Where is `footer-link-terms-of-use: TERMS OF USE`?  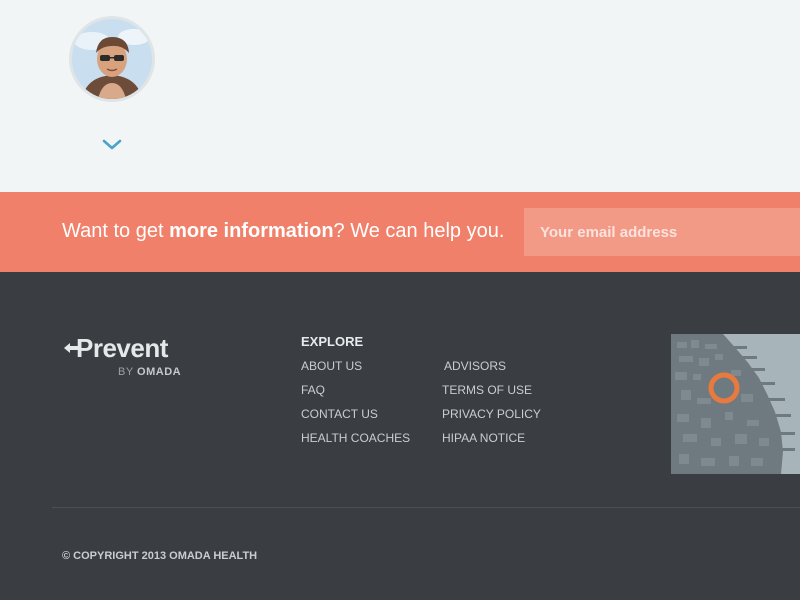
footer-link-terms-of-use: TERMS OF USE is located at coordinates (487, 390).